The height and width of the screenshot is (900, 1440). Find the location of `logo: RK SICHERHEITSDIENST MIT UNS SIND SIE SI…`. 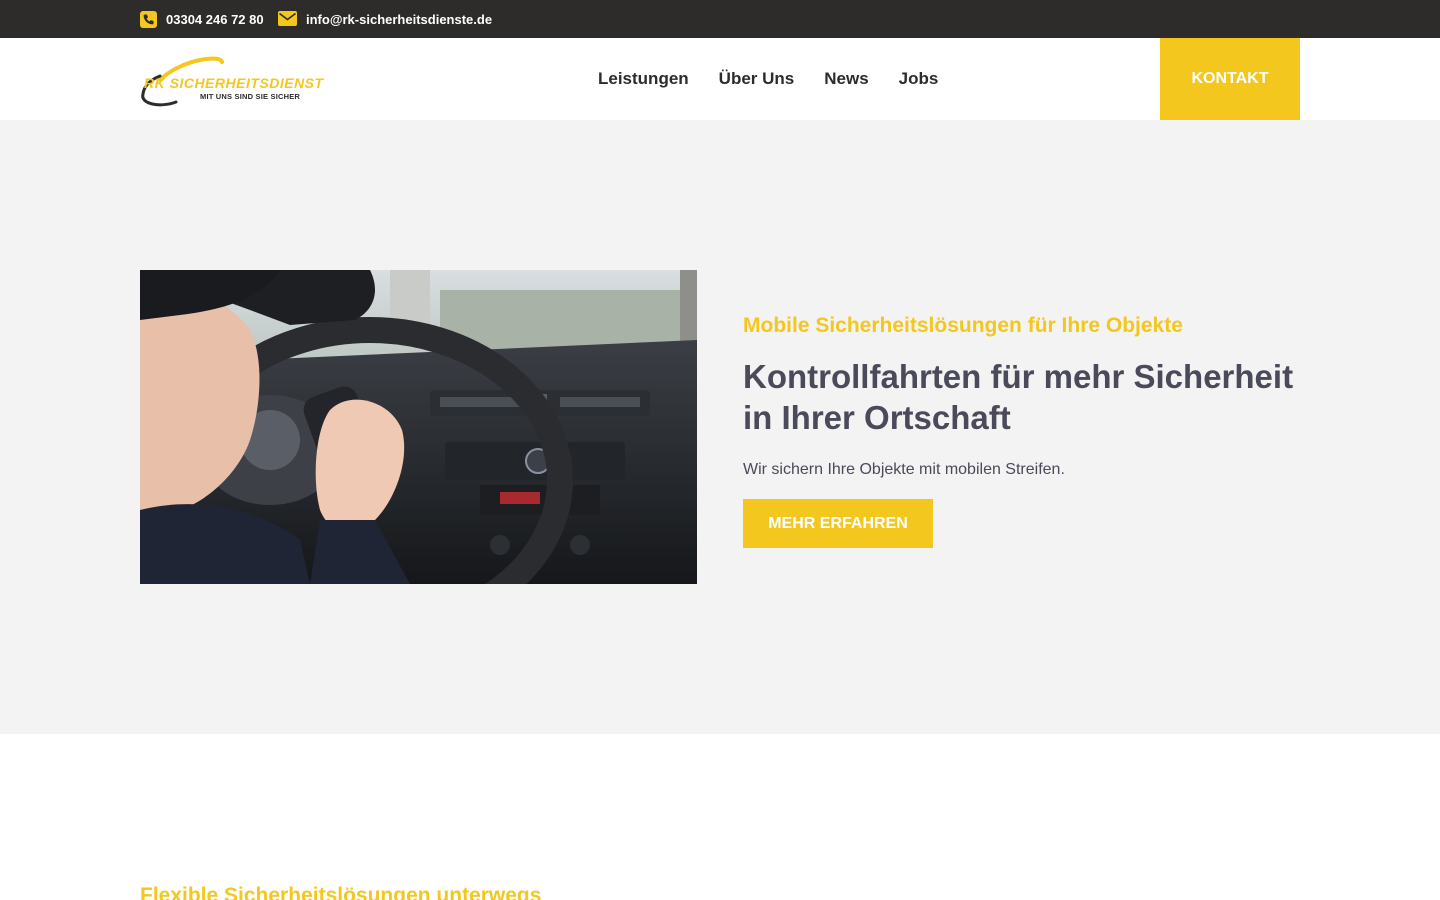

logo: RK SICHERHEITSDIENST MIT UNS SIND SIE SI… is located at coordinates (251, 80).